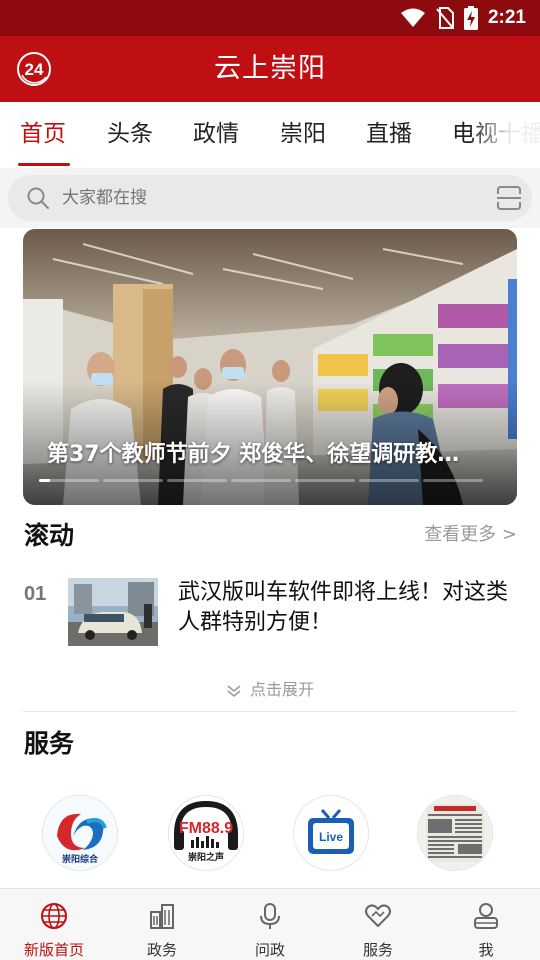 This screenshot has width=540, height=960. What do you see at coordinates (53, 950) in the screenshot?
I see `nav-label: 新版首页` at bounding box center [53, 950].